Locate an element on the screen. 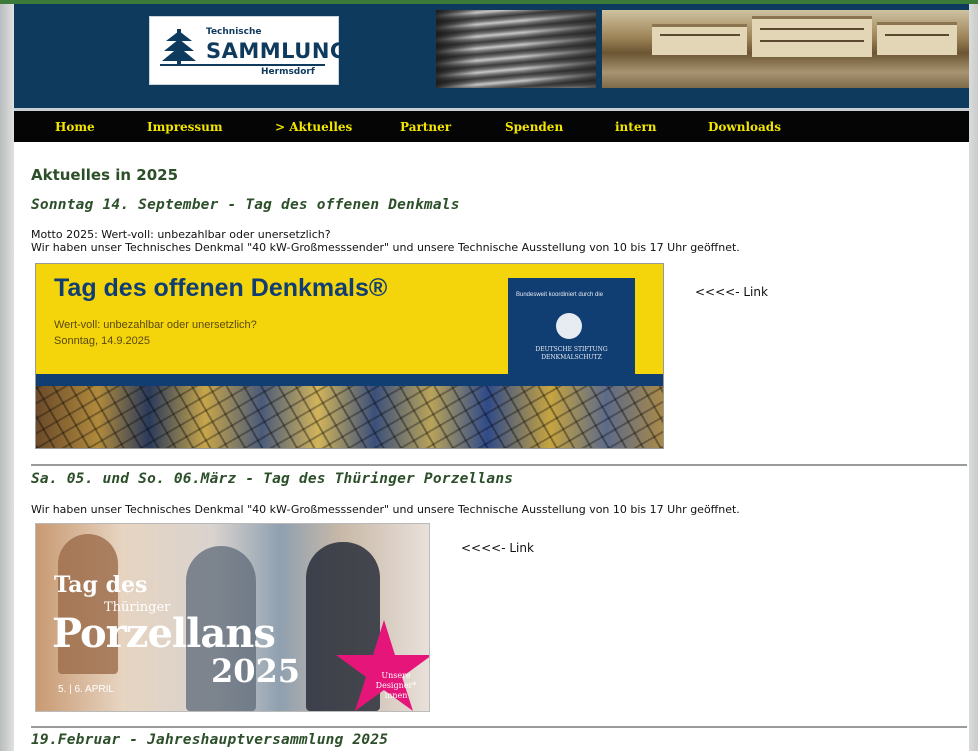  site-header: Technische SAMMLUNG Hermsdorf is located at coordinates (491, 56).